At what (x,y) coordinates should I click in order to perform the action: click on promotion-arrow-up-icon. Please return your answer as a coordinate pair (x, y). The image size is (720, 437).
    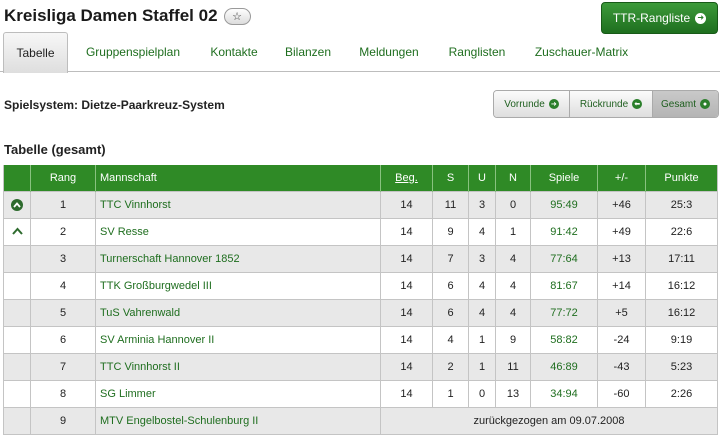
    Looking at the image, I should click on (17, 231).